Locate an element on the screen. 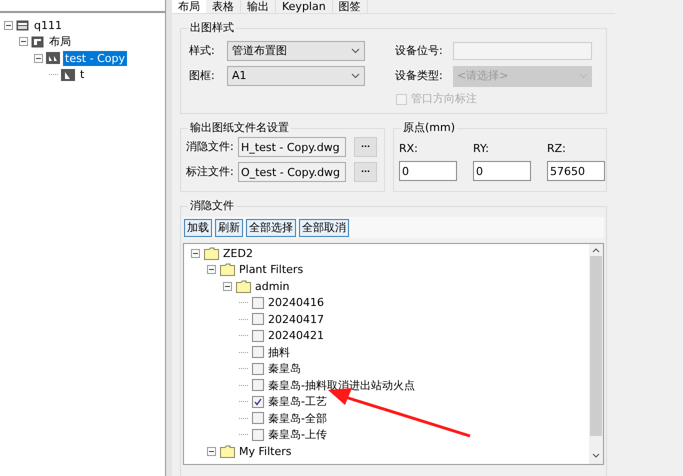  group-title: 消隐文件 is located at coordinates (212, 205).